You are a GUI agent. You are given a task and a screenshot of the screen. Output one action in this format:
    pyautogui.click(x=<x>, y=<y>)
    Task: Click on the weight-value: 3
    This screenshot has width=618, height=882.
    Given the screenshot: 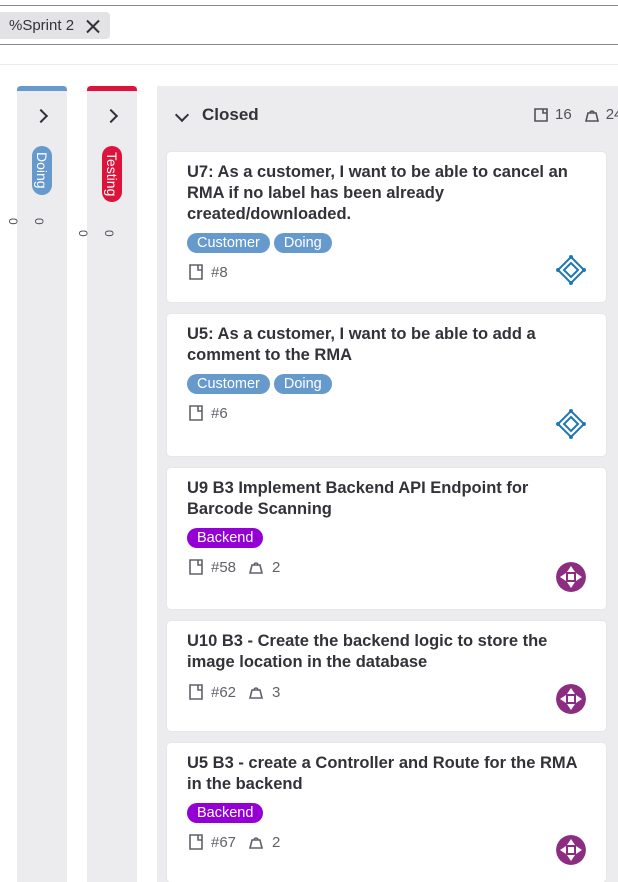 What is the action you would take?
    pyautogui.click(x=276, y=692)
    